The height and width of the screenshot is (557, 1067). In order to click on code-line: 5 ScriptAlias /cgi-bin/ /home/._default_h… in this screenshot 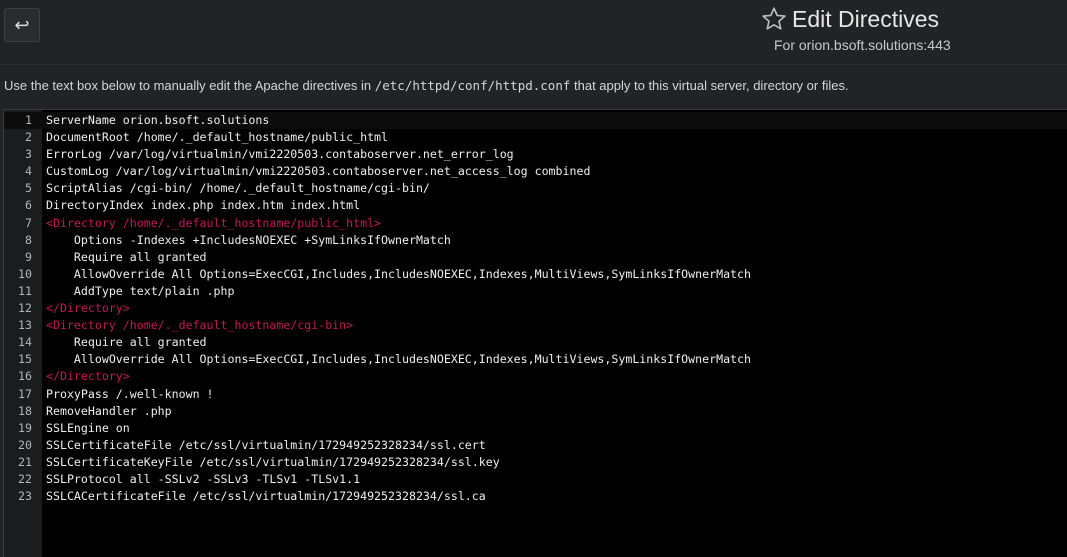, I will do `click(535, 188)`.